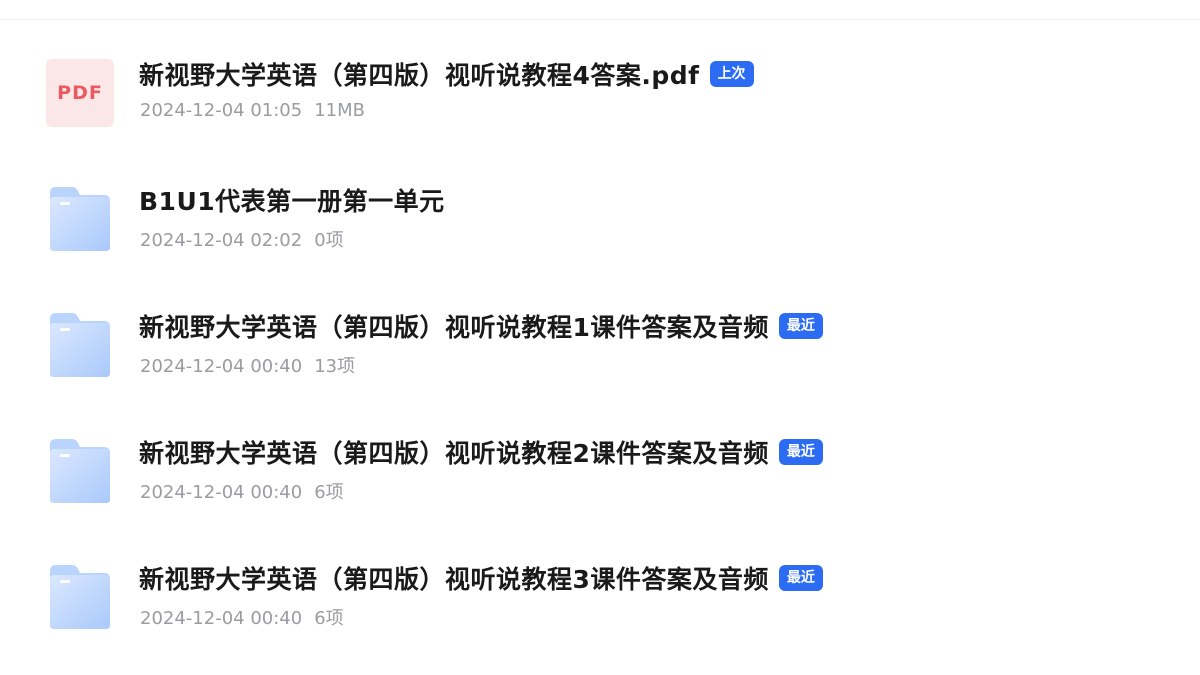  Describe the element at coordinates (454, 326) in the screenshot. I see `folder-name: 新视野大学英语（第四版）视听说教程1课件答案及音频` at that location.